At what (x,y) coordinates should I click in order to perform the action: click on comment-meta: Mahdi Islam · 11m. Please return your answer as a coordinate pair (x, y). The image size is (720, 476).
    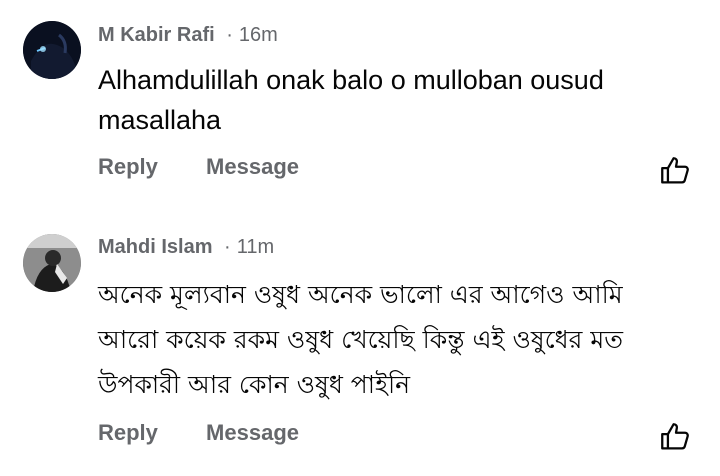
    Looking at the image, I should click on (186, 247).